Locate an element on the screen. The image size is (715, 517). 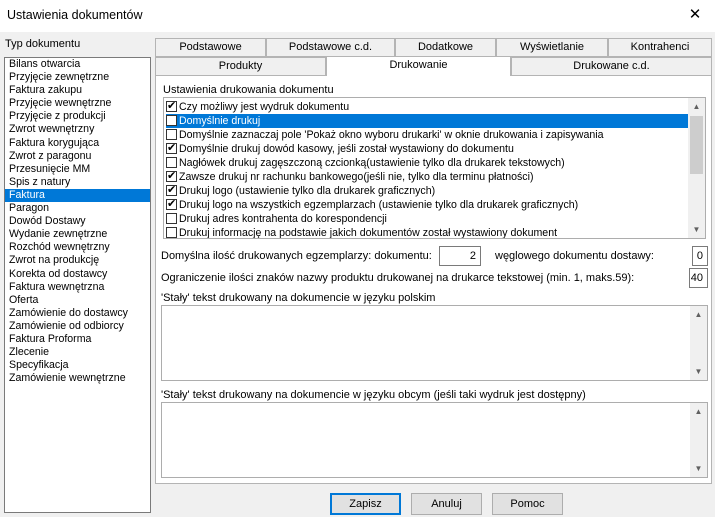
doc-type-item: Korekta od dostawcy is located at coordinates (77, 274).